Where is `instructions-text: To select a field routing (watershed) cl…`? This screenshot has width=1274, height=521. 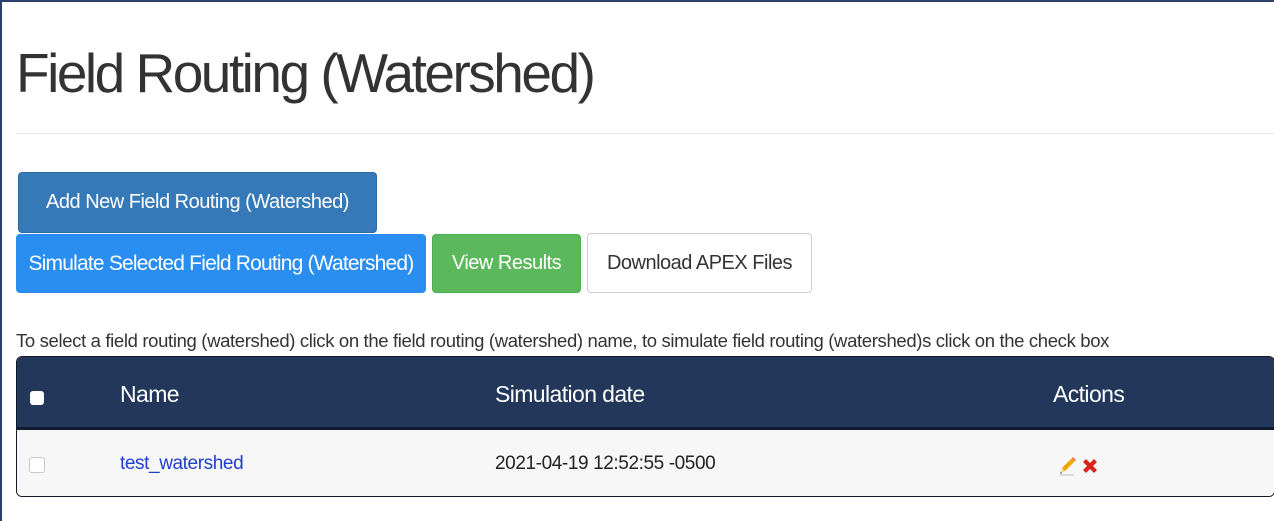 instructions-text: To select a field routing (watershed) cl… is located at coordinates (563, 340).